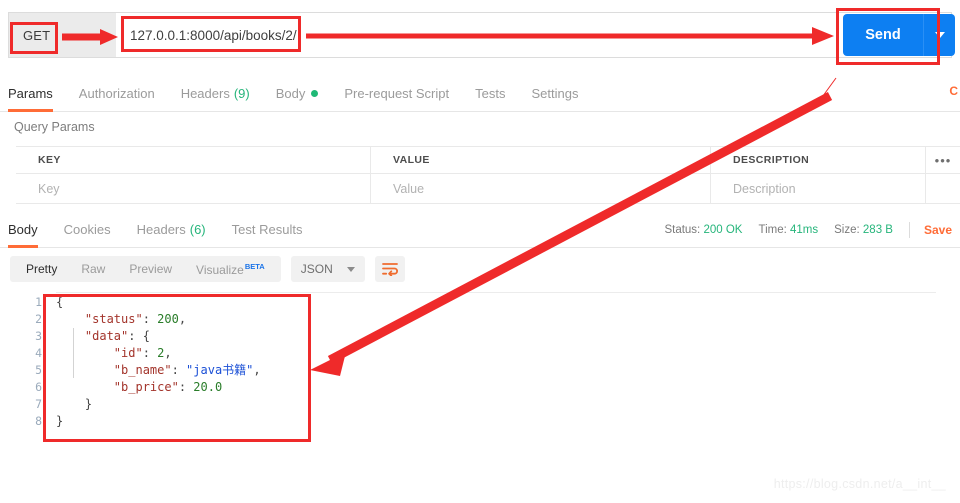 The image size is (960, 503). I want to click on status-badge: 200 OK, so click(723, 230).